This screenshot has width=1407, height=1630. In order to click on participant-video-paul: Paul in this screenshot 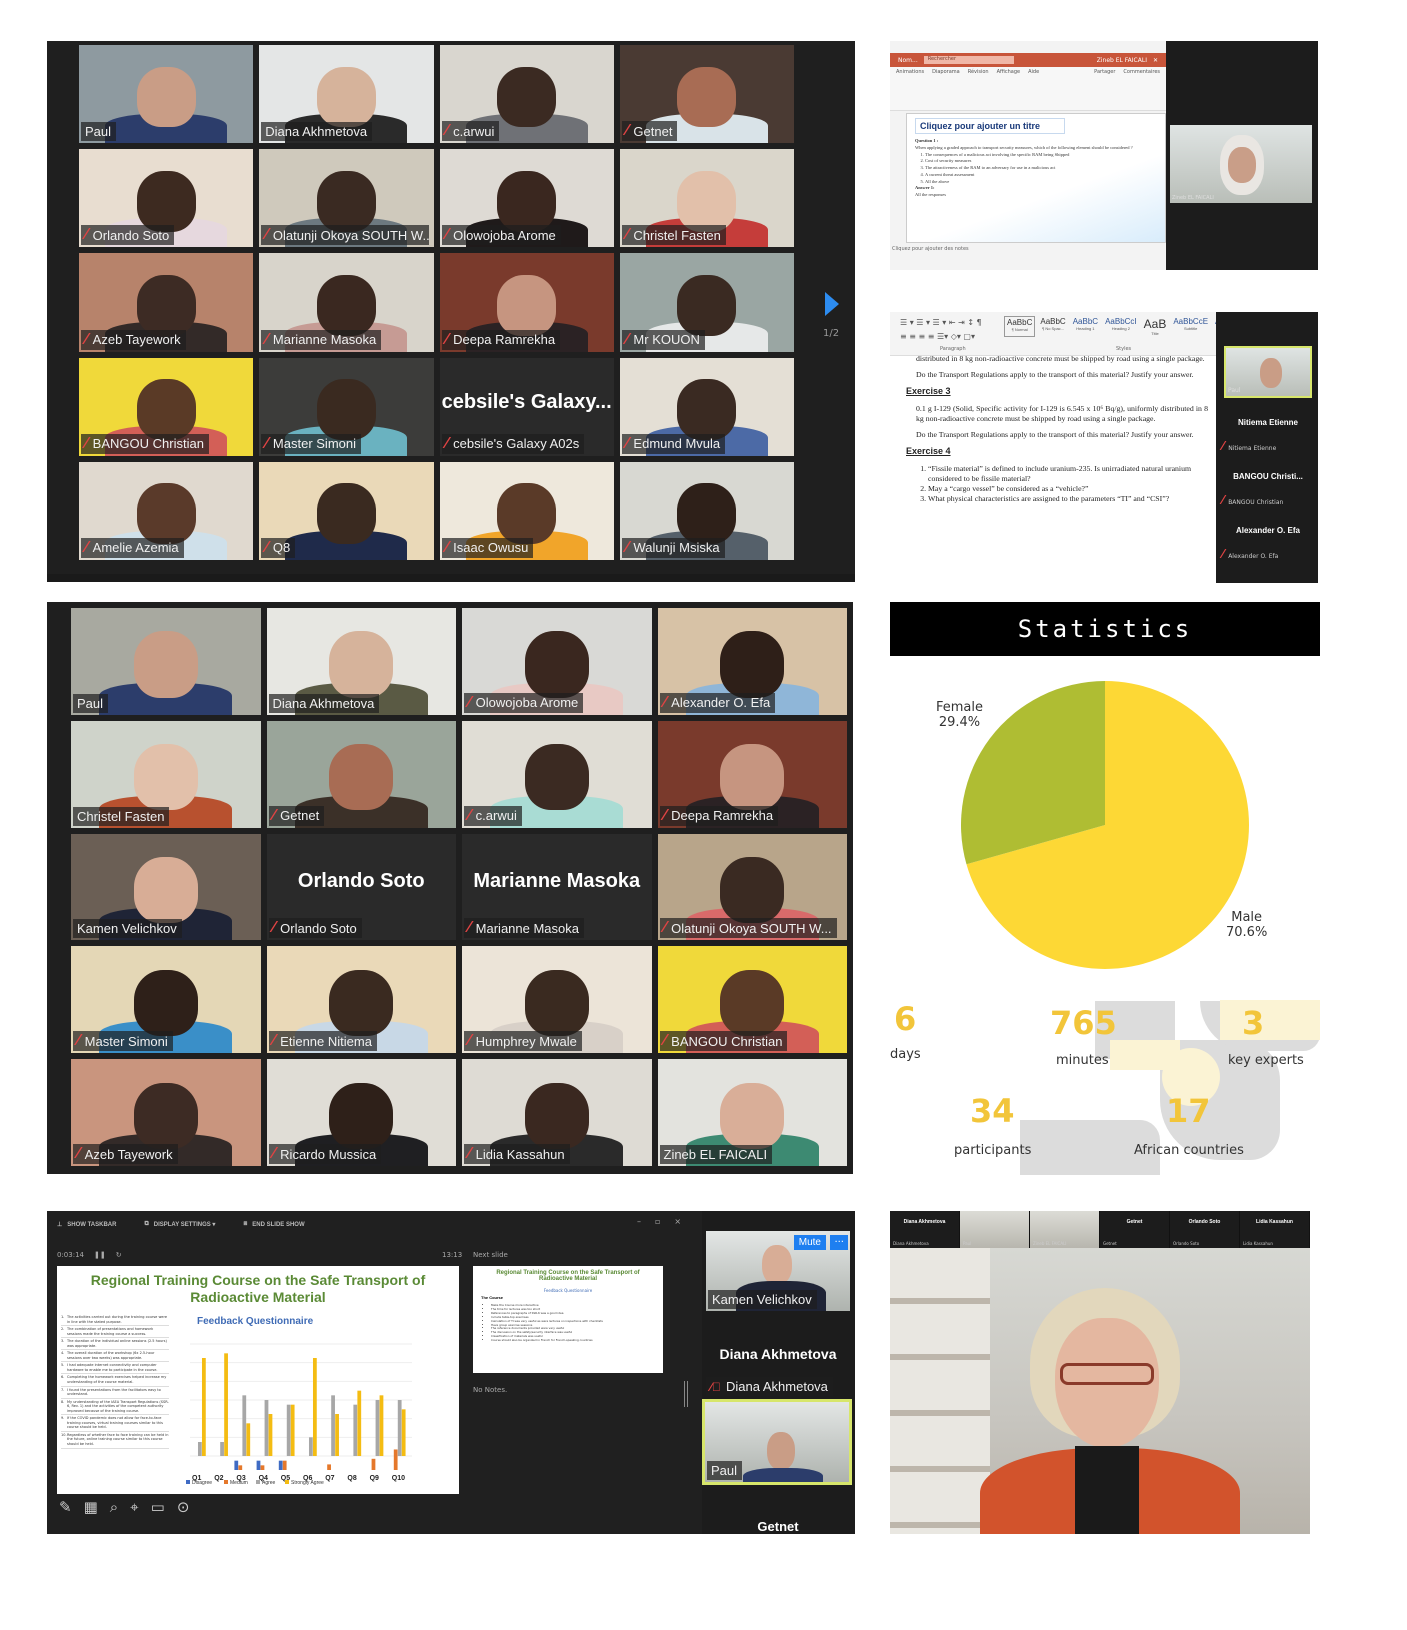, I will do `click(777, 1442)`.